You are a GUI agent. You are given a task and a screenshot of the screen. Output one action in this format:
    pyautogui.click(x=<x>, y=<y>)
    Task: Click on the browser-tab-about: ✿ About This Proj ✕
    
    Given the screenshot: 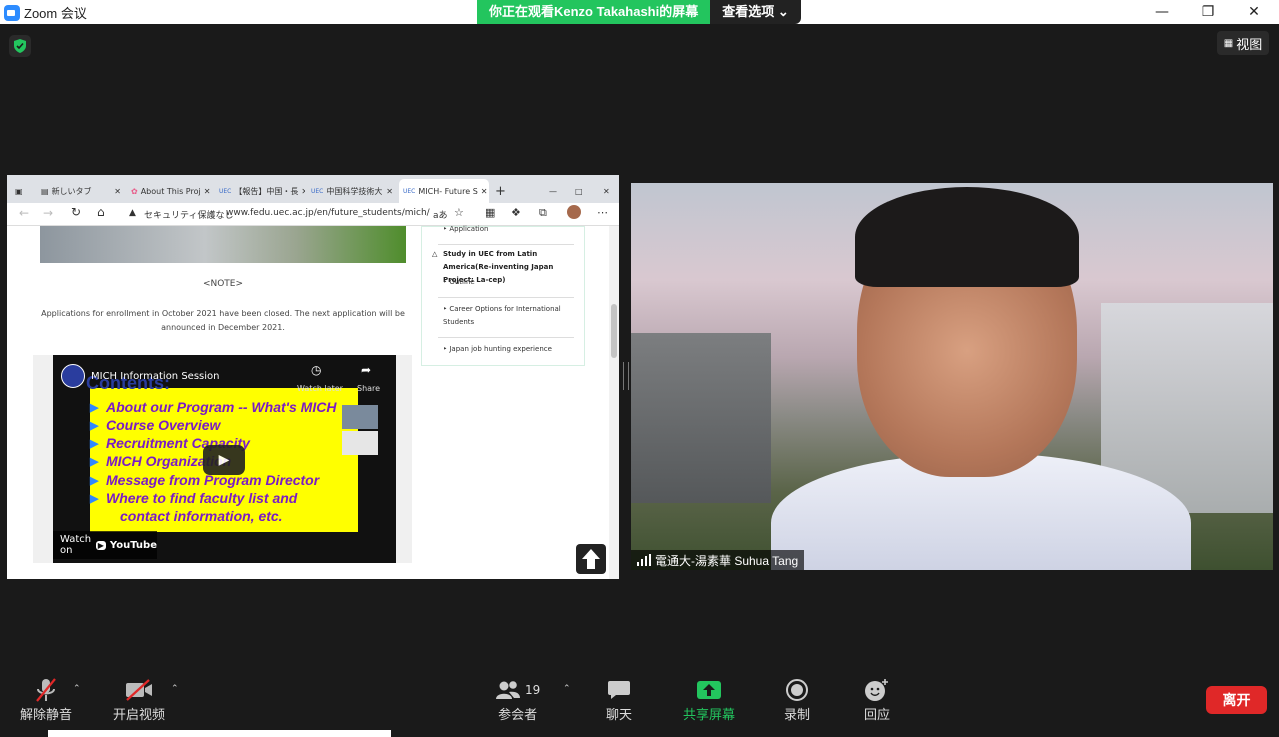 What is the action you would take?
    pyautogui.click(x=170, y=191)
    